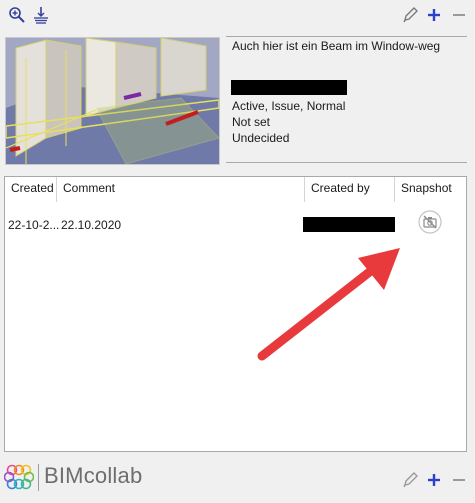 The height and width of the screenshot is (503, 475). What do you see at coordinates (434, 480) in the screenshot?
I see `footer-add-icon` at bounding box center [434, 480].